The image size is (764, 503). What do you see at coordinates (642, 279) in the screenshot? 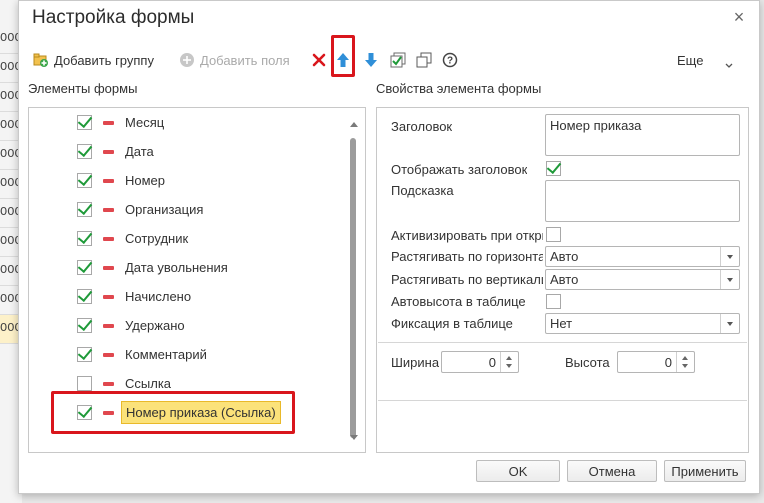
I see `stretch-vertical-select: Авто` at bounding box center [642, 279].